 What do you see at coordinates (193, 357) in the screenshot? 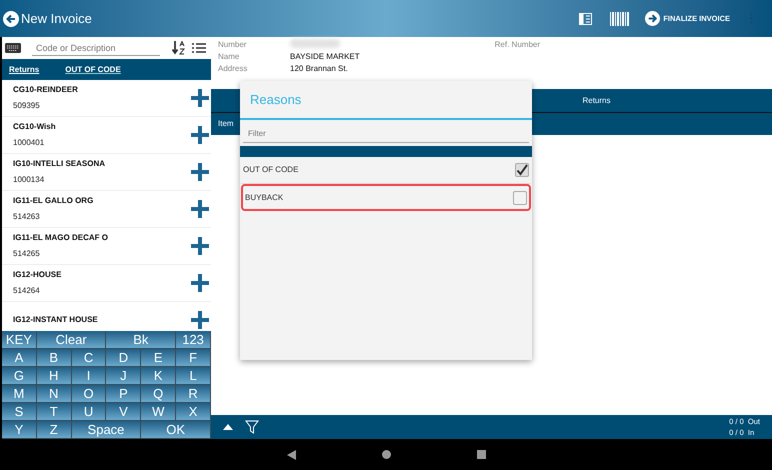
I see `keyboard-key: F` at bounding box center [193, 357].